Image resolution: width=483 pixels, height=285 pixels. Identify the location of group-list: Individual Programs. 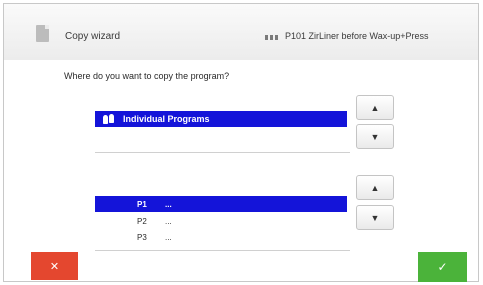
(222, 123).